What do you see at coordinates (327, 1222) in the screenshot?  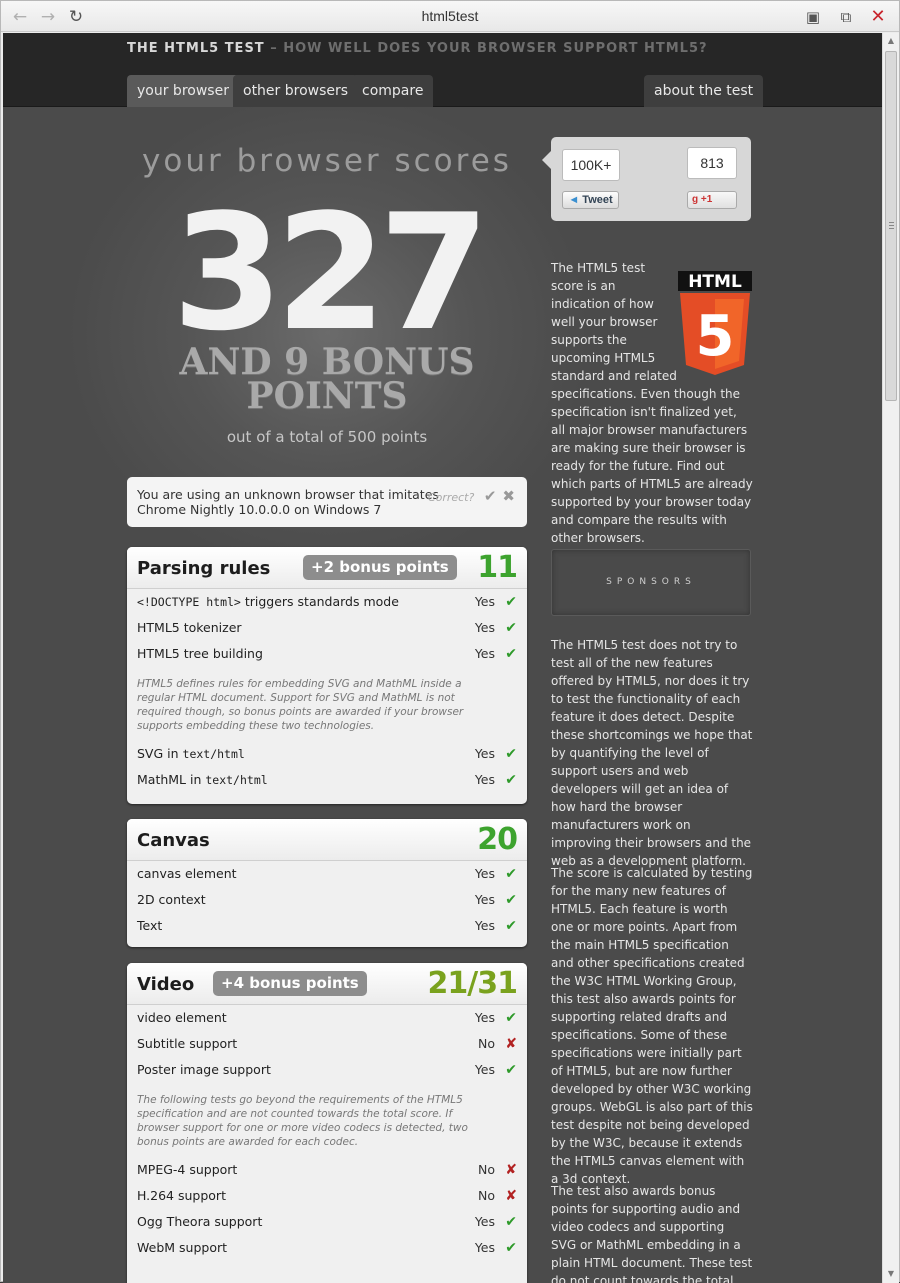 I see `list-item: Ogg Theora support Yes ✔` at bounding box center [327, 1222].